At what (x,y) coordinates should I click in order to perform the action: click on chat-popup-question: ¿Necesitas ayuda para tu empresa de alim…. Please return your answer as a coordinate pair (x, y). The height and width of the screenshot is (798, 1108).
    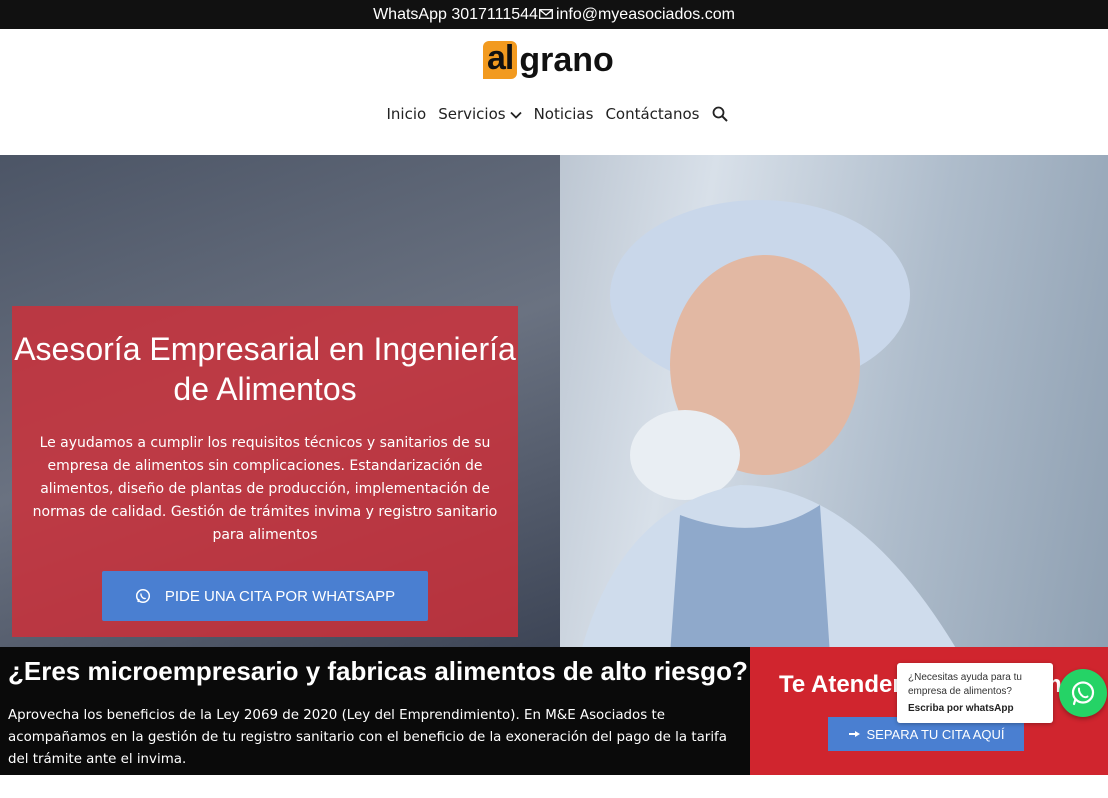
    Looking at the image, I should click on (965, 684).